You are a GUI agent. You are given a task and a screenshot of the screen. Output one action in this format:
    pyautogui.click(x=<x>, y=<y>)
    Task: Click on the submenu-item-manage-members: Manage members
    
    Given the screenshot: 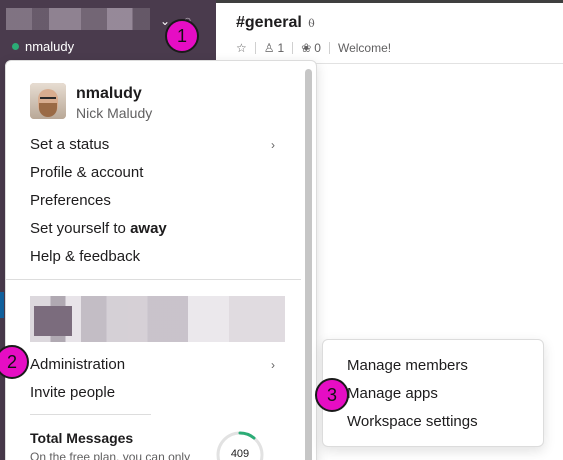 What is the action you would take?
    pyautogui.click(x=407, y=366)
    